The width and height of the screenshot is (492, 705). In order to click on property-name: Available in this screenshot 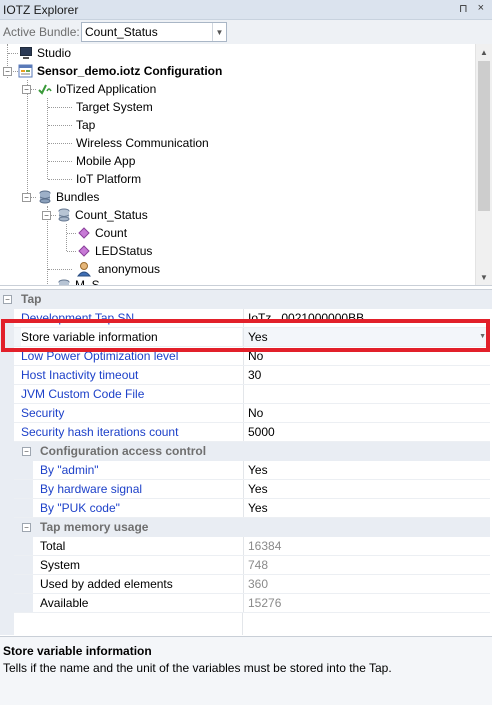, I will do `click(64, 603)`.